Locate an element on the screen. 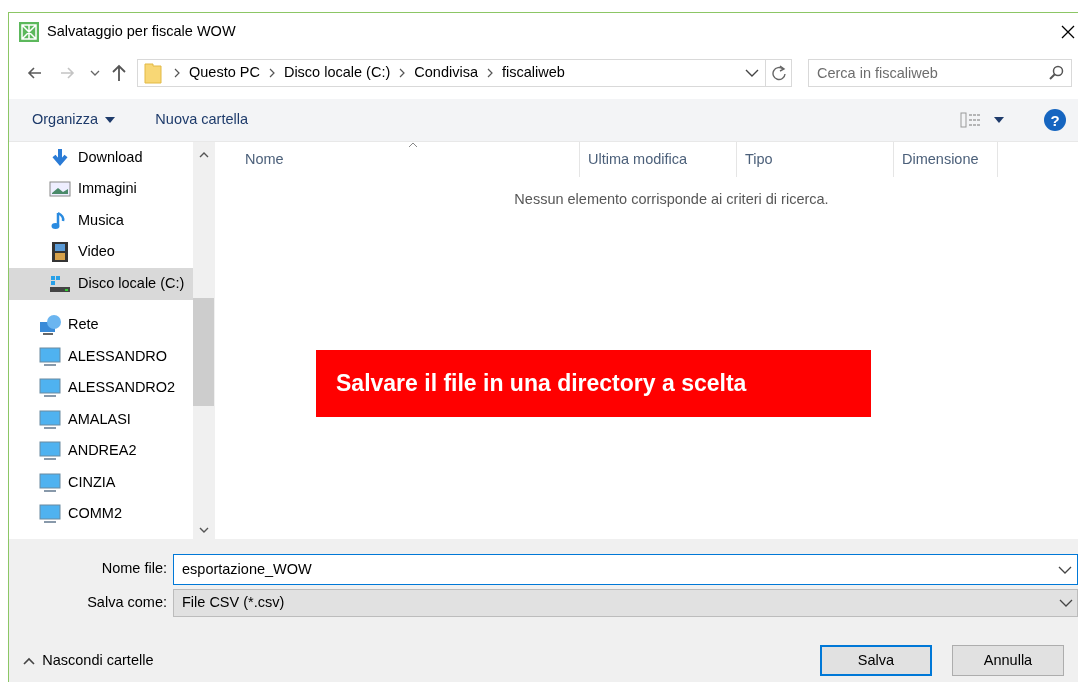  cancel-button: Annulla is located at coordinates (1008, 660).